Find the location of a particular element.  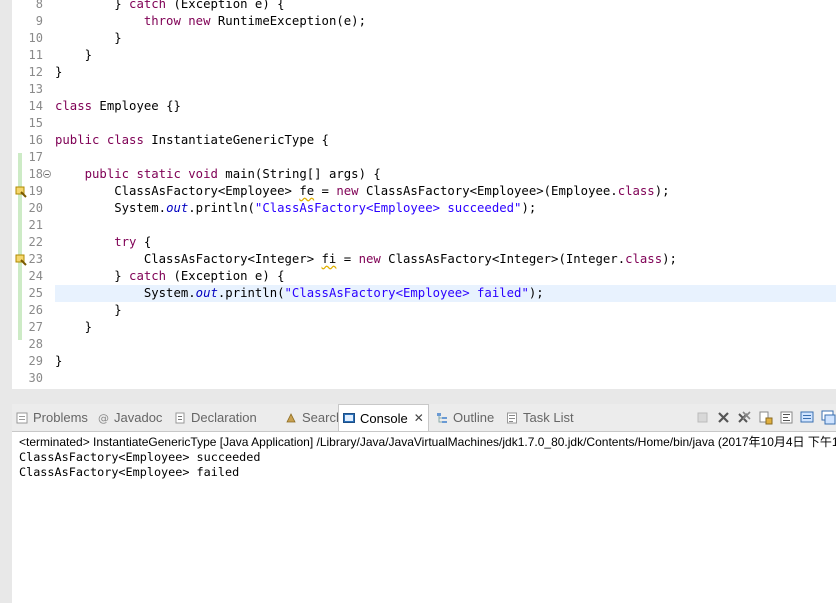

tab-javadoc: @ Javadoc is located at coordinates (129, 417).